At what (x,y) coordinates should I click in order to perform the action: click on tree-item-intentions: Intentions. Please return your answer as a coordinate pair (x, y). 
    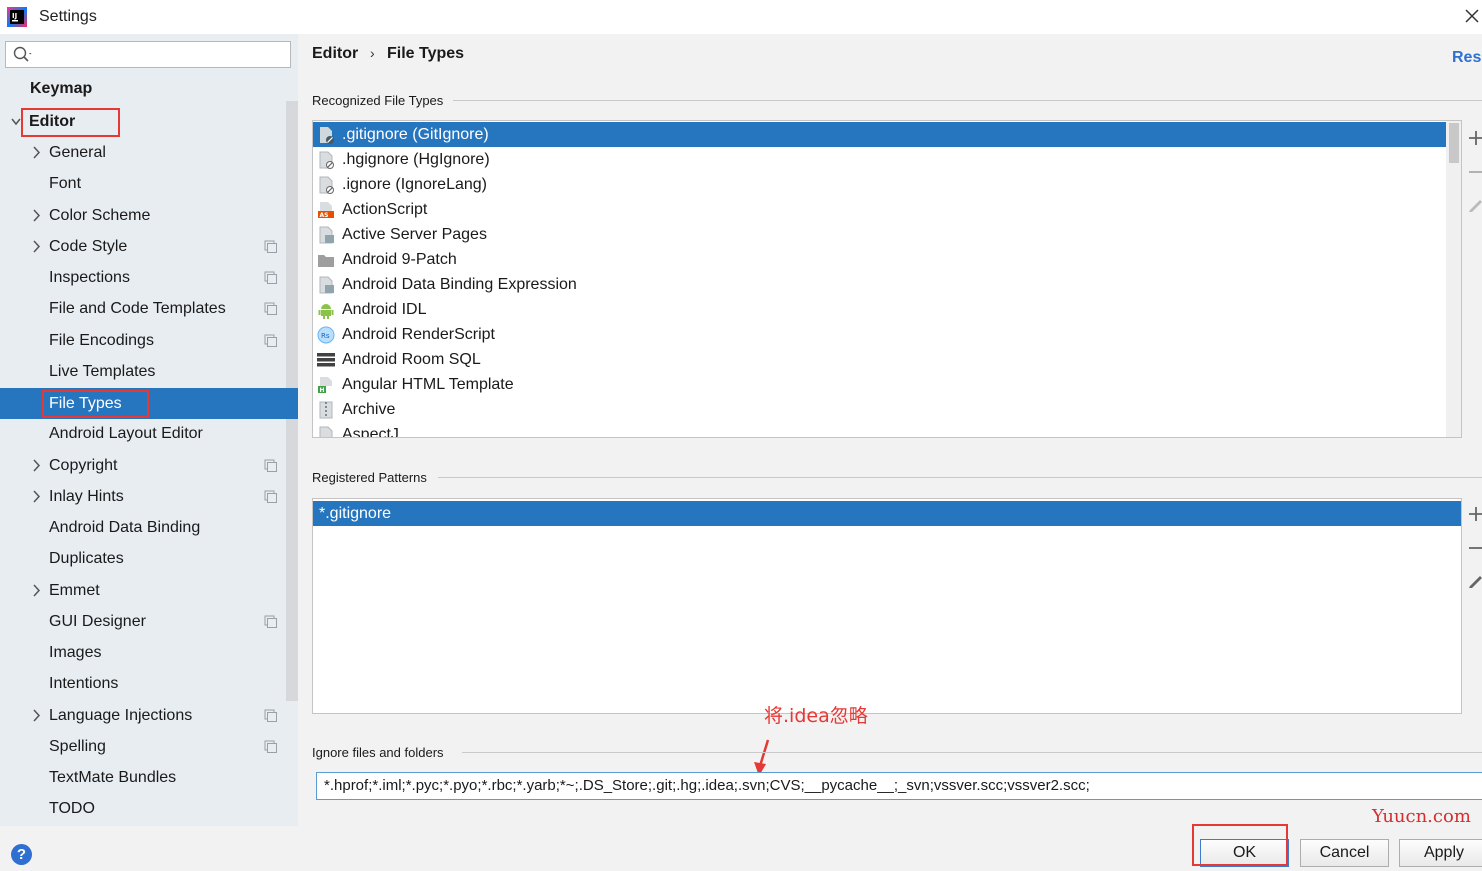
    Looking at the image, I should click on (149, 683).